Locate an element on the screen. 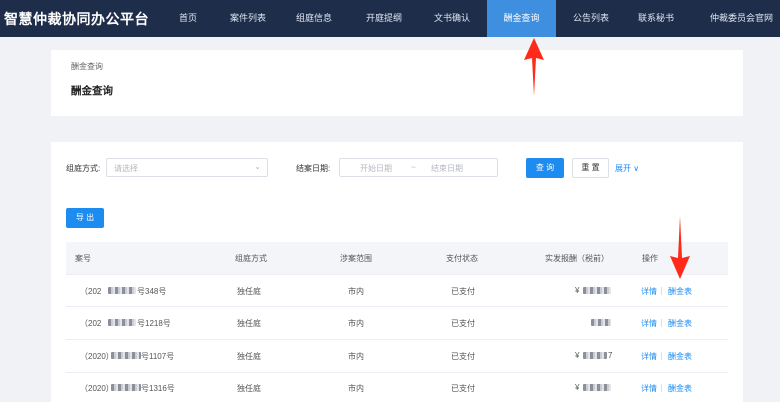 The image size is (780, 402). end-date-placeholder: 结束日期 is located at coordinates (447, 168).